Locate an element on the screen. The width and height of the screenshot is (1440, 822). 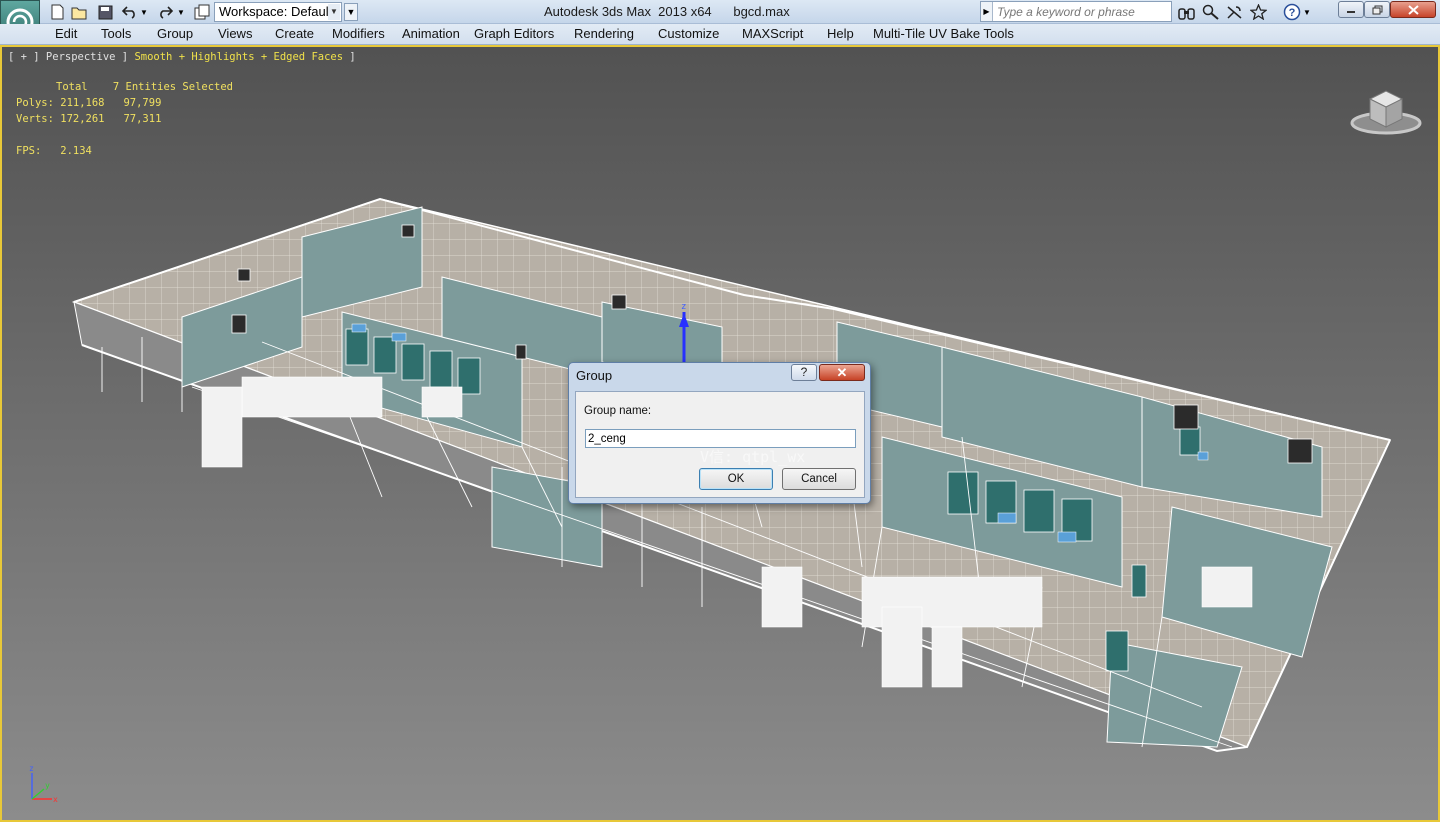
axis-y-label: y is located at coordinates (47, 785).